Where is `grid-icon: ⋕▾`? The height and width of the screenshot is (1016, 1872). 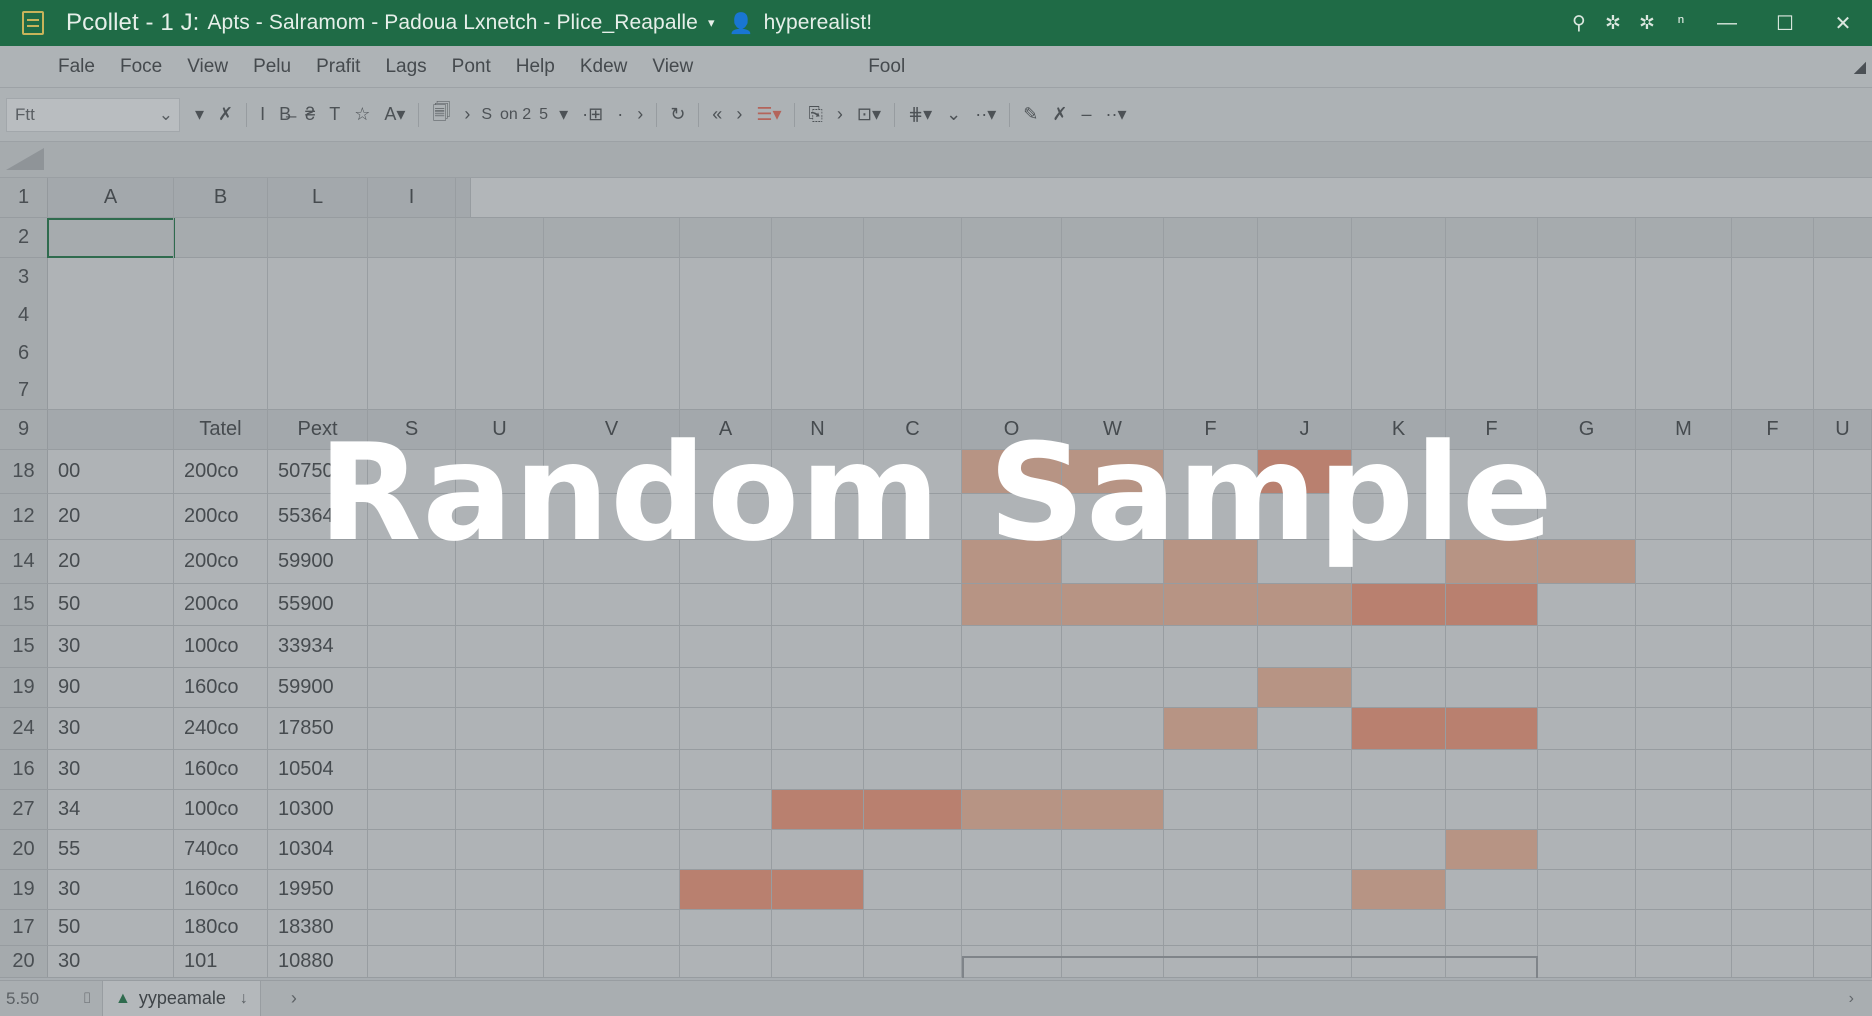
grid-icon: ⋕▾ is located at coordinates (920, 114).